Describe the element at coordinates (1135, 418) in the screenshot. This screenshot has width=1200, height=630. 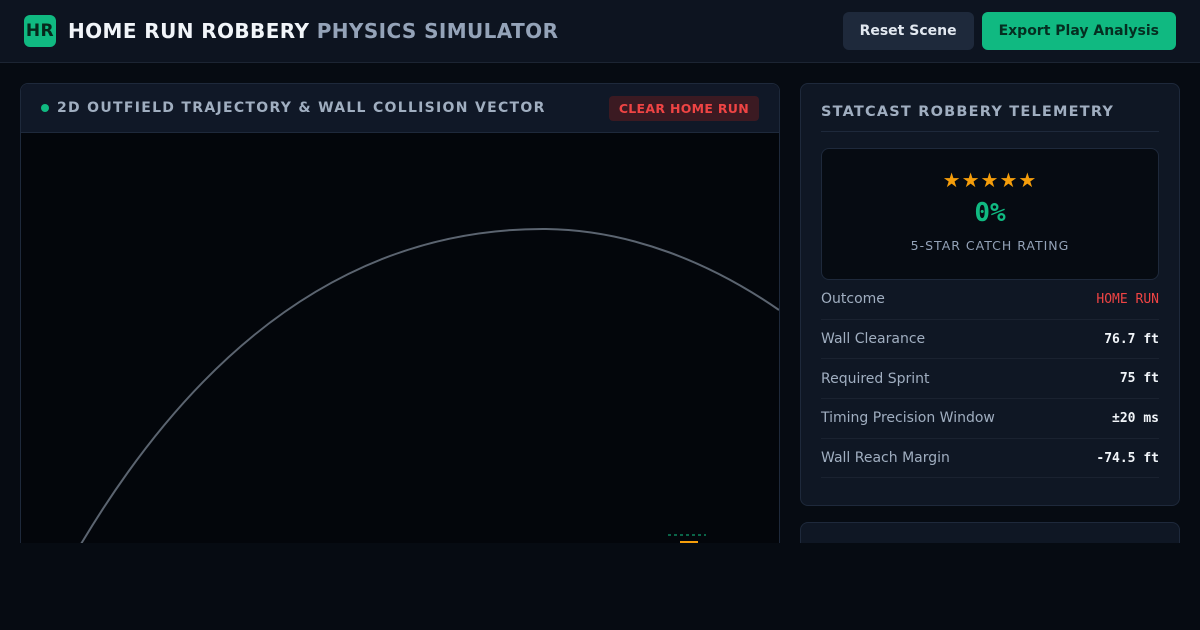
I see `stat-value: ±20 ms` at that location.